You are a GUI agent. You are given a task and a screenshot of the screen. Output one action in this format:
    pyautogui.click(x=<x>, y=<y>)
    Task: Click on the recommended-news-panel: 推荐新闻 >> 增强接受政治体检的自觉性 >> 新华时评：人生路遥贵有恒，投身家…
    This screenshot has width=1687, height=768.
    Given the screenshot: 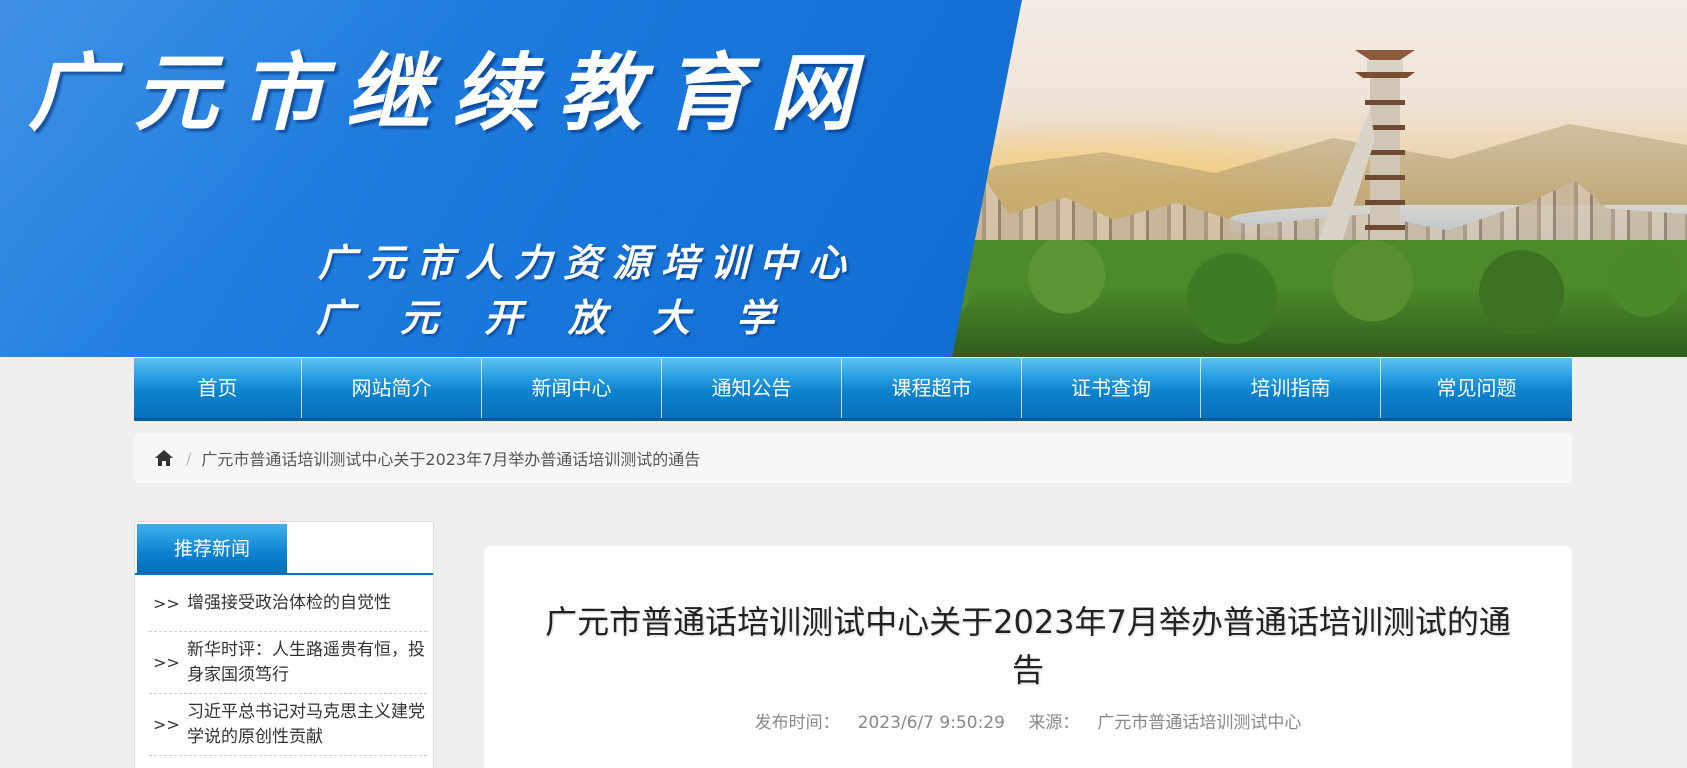 What is the action you would take?
    pyautogui.click(x=284, y=644)
    